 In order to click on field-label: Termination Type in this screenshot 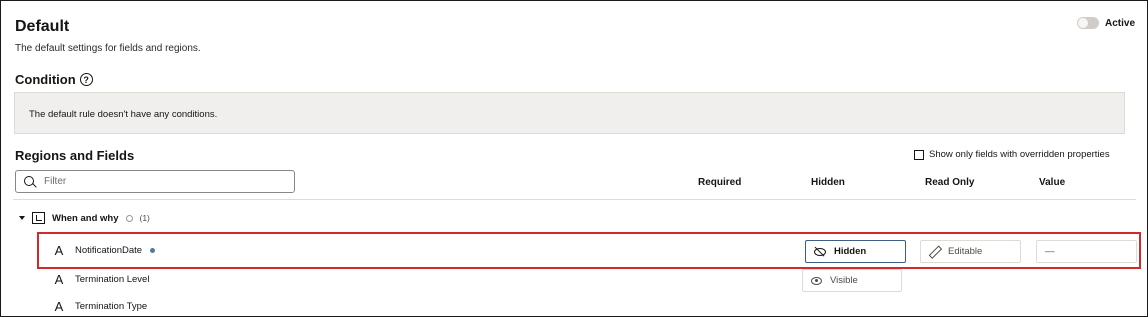, I will do `click(111, 306)`.